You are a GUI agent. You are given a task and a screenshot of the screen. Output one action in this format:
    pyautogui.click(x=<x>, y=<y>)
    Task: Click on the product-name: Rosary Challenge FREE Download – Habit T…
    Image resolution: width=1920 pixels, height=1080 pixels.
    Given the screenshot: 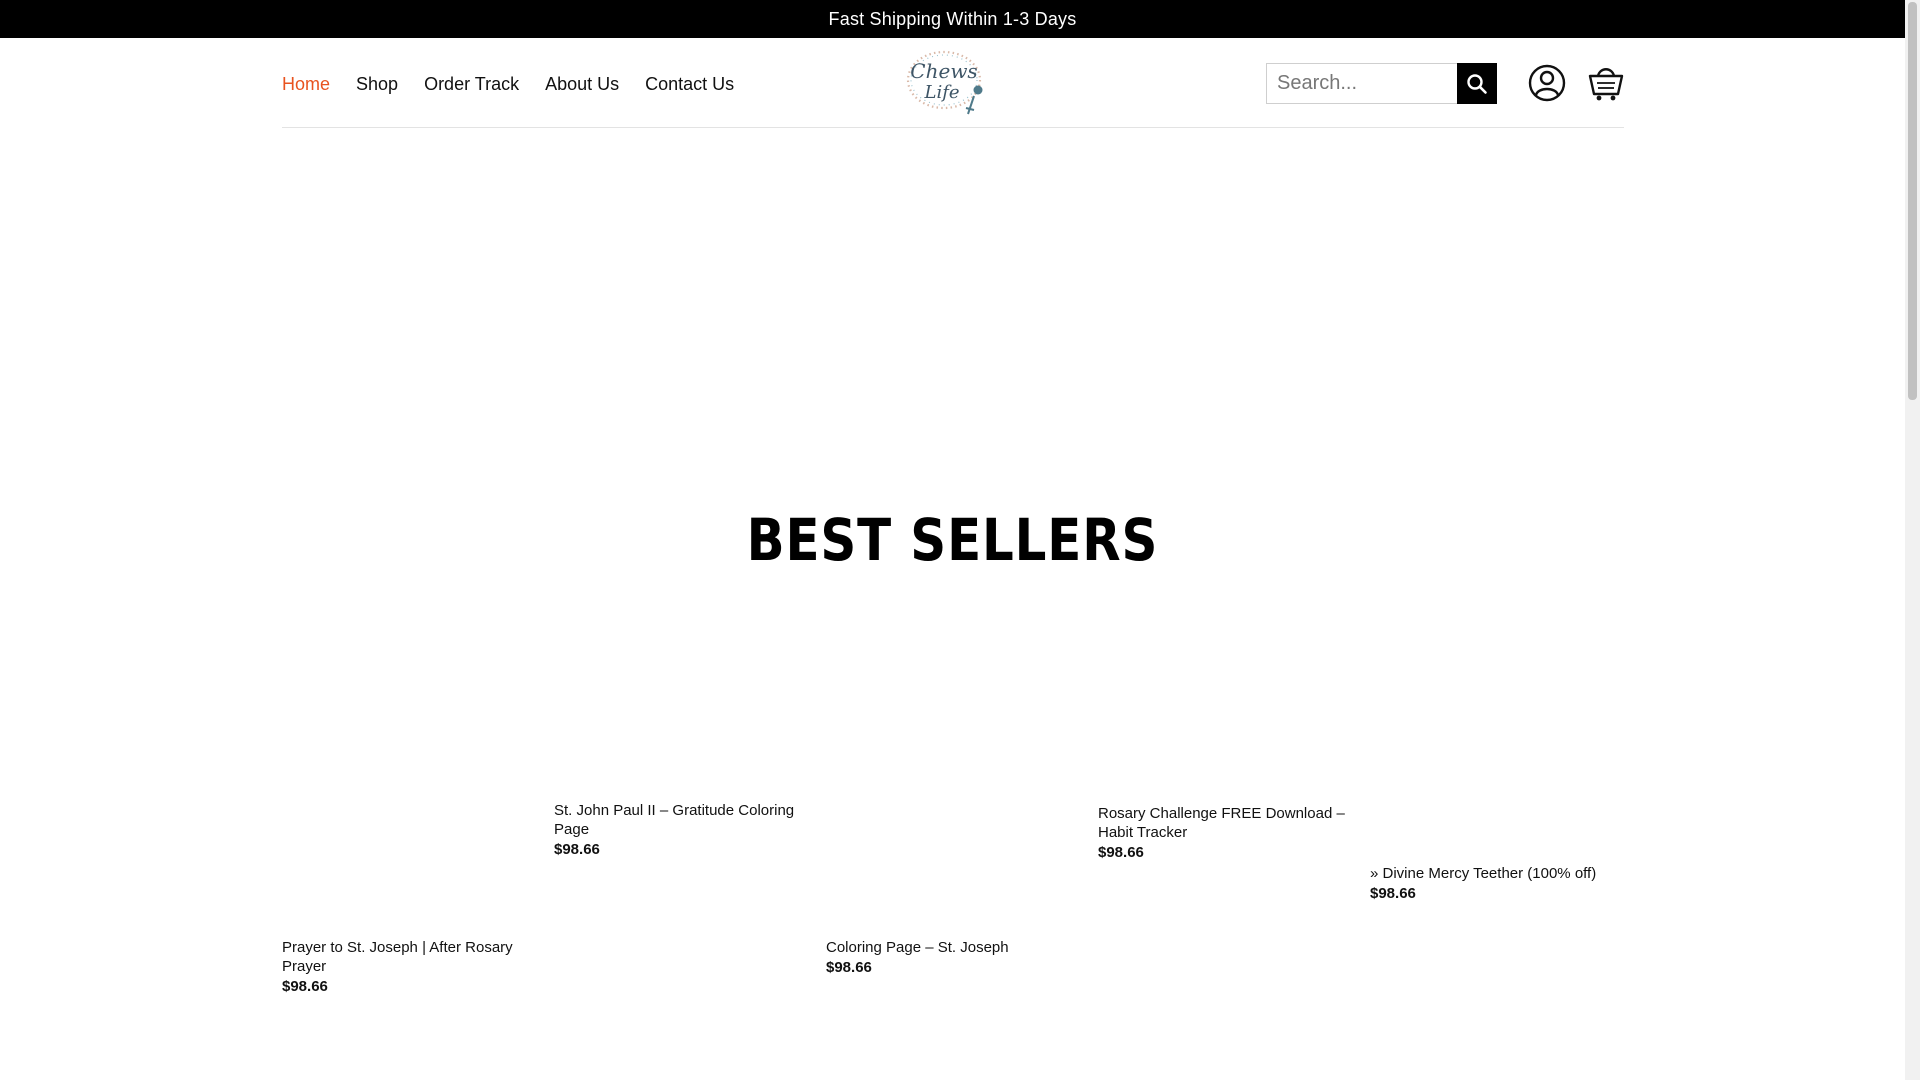 What is the action you would take?
    pyautogui.click(x=1227, y=823)
    